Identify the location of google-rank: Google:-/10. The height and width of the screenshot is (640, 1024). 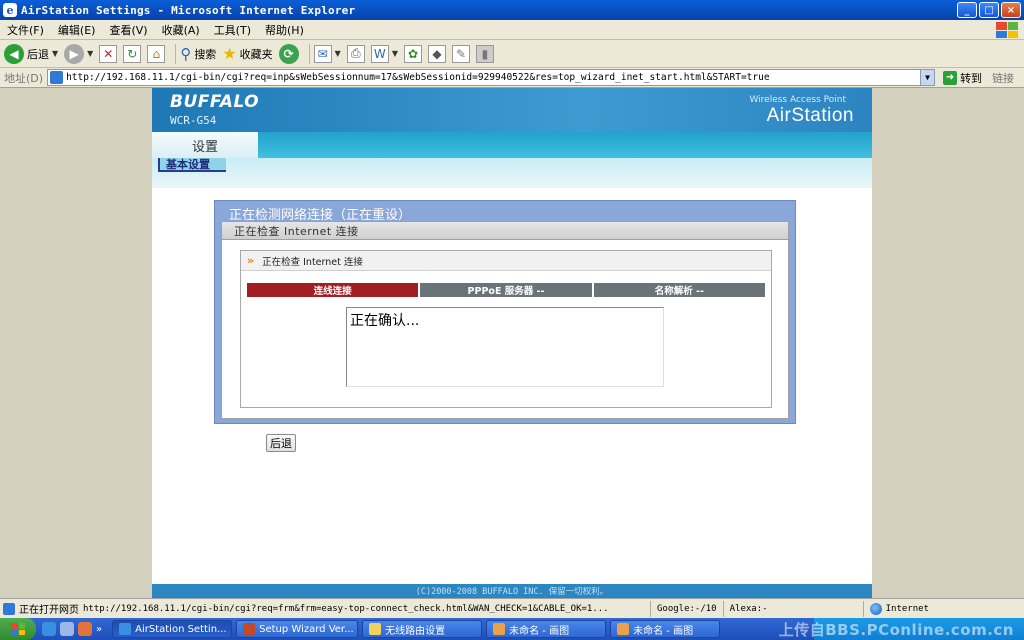
(686, 608).